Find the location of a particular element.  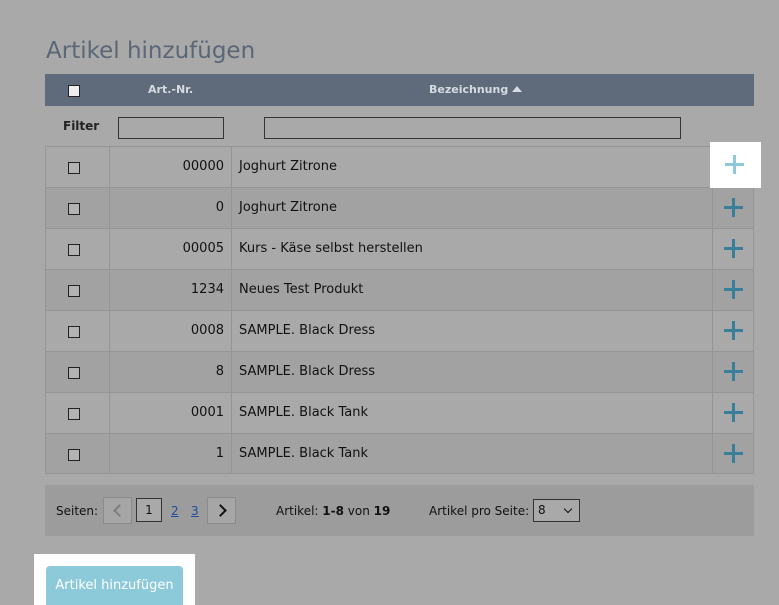

filter-row: Filter is located at coordinates (399, 126).